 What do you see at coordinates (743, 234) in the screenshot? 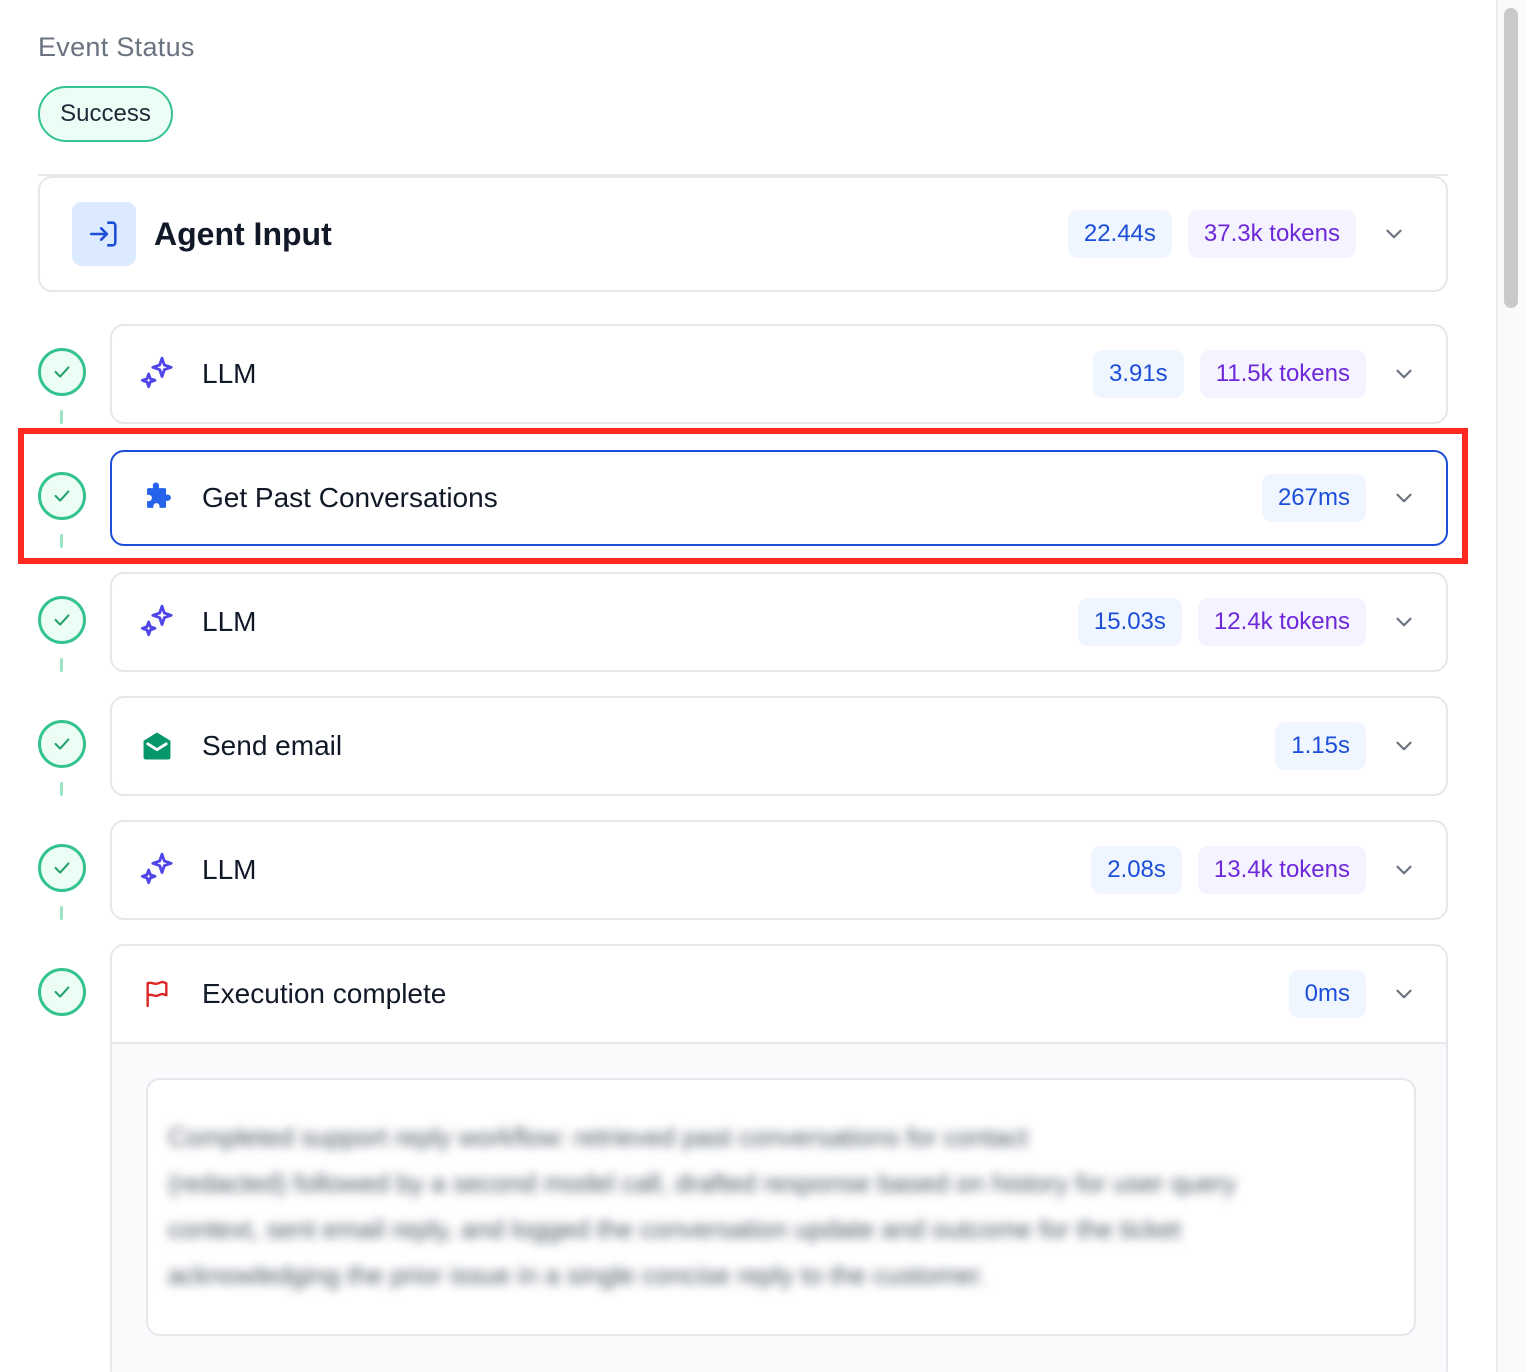
I see `agent-input-card: Agent Input 22.44s 37.3k tokens` at bounding box center [743, 234].